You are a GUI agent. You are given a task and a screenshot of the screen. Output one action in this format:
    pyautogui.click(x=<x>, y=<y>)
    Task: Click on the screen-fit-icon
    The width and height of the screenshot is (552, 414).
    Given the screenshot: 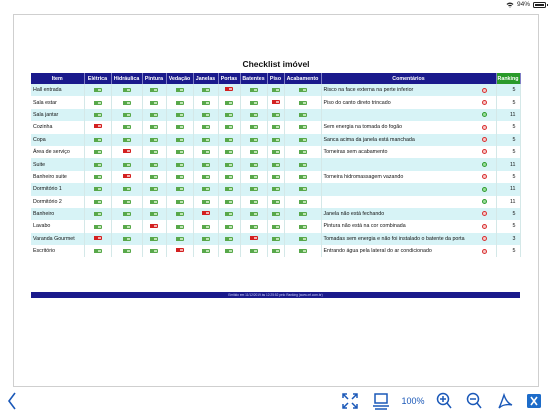 What is the action you would take?
    pyautogui.click(x=381, y=401)
    